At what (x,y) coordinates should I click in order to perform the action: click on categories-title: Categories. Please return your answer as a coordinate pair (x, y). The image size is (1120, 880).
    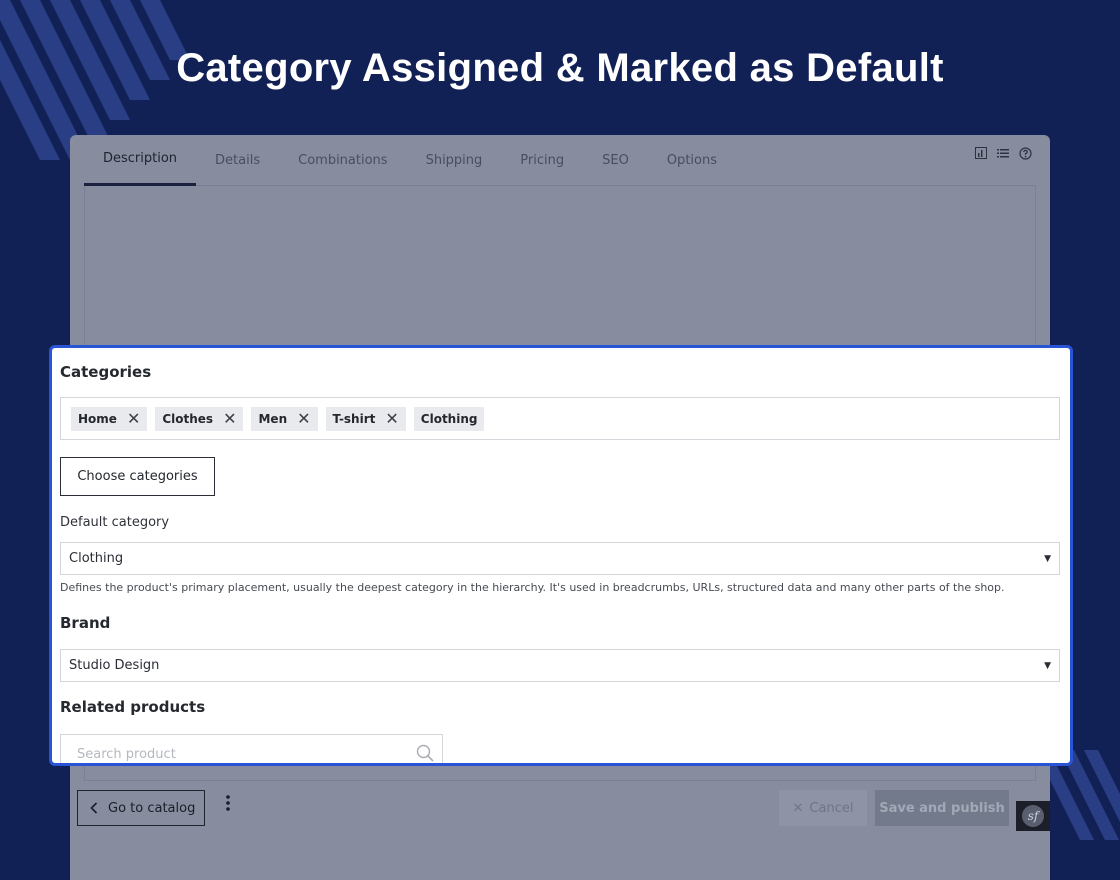
    Looking at the image, I should click on (106, 372).